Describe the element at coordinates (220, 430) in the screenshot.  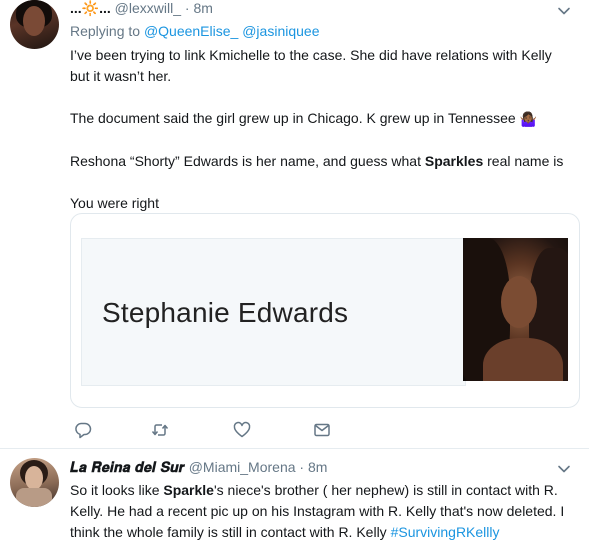
I see `tweet-actions` at that location.